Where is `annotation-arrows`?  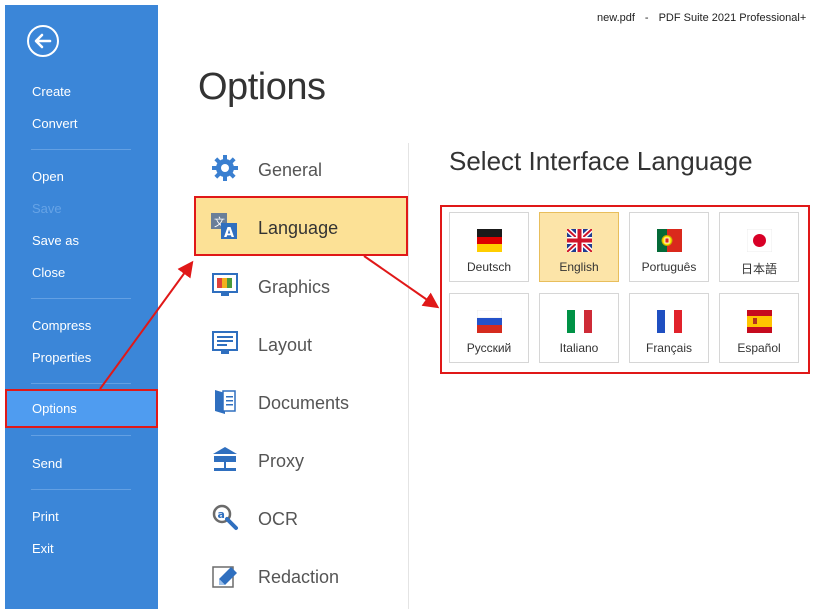 annotation-arrows is located at coordinates (269, 322).